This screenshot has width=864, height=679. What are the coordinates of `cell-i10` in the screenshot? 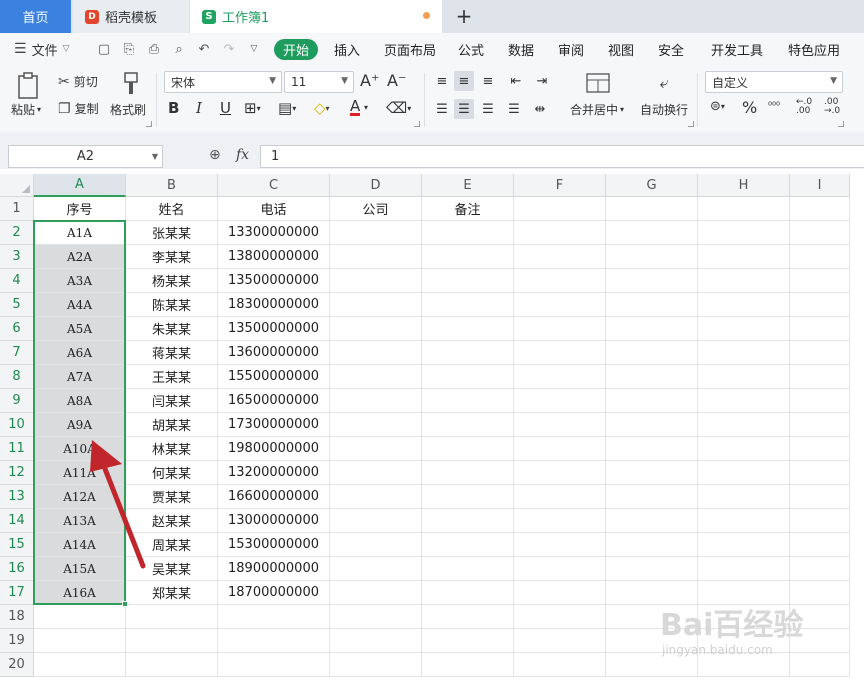 It's located at (820, 425).